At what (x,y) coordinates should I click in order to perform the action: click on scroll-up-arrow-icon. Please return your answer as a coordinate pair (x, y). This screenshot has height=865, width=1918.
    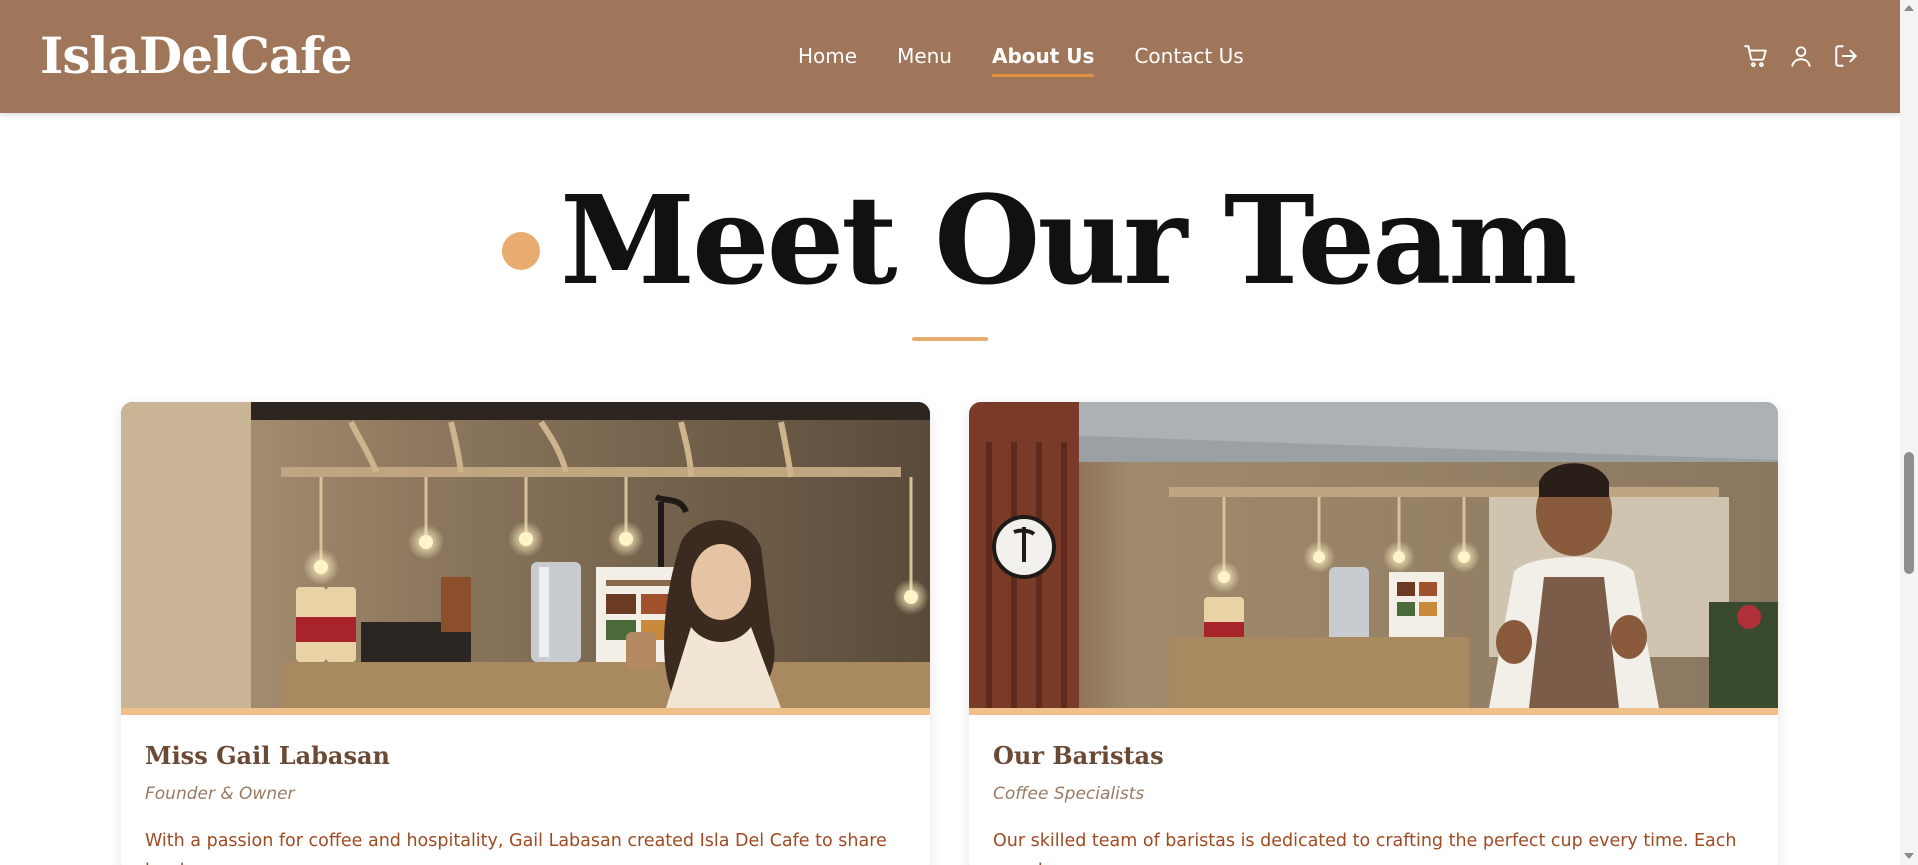
    Looking at the image, I should click on (1909, 8).